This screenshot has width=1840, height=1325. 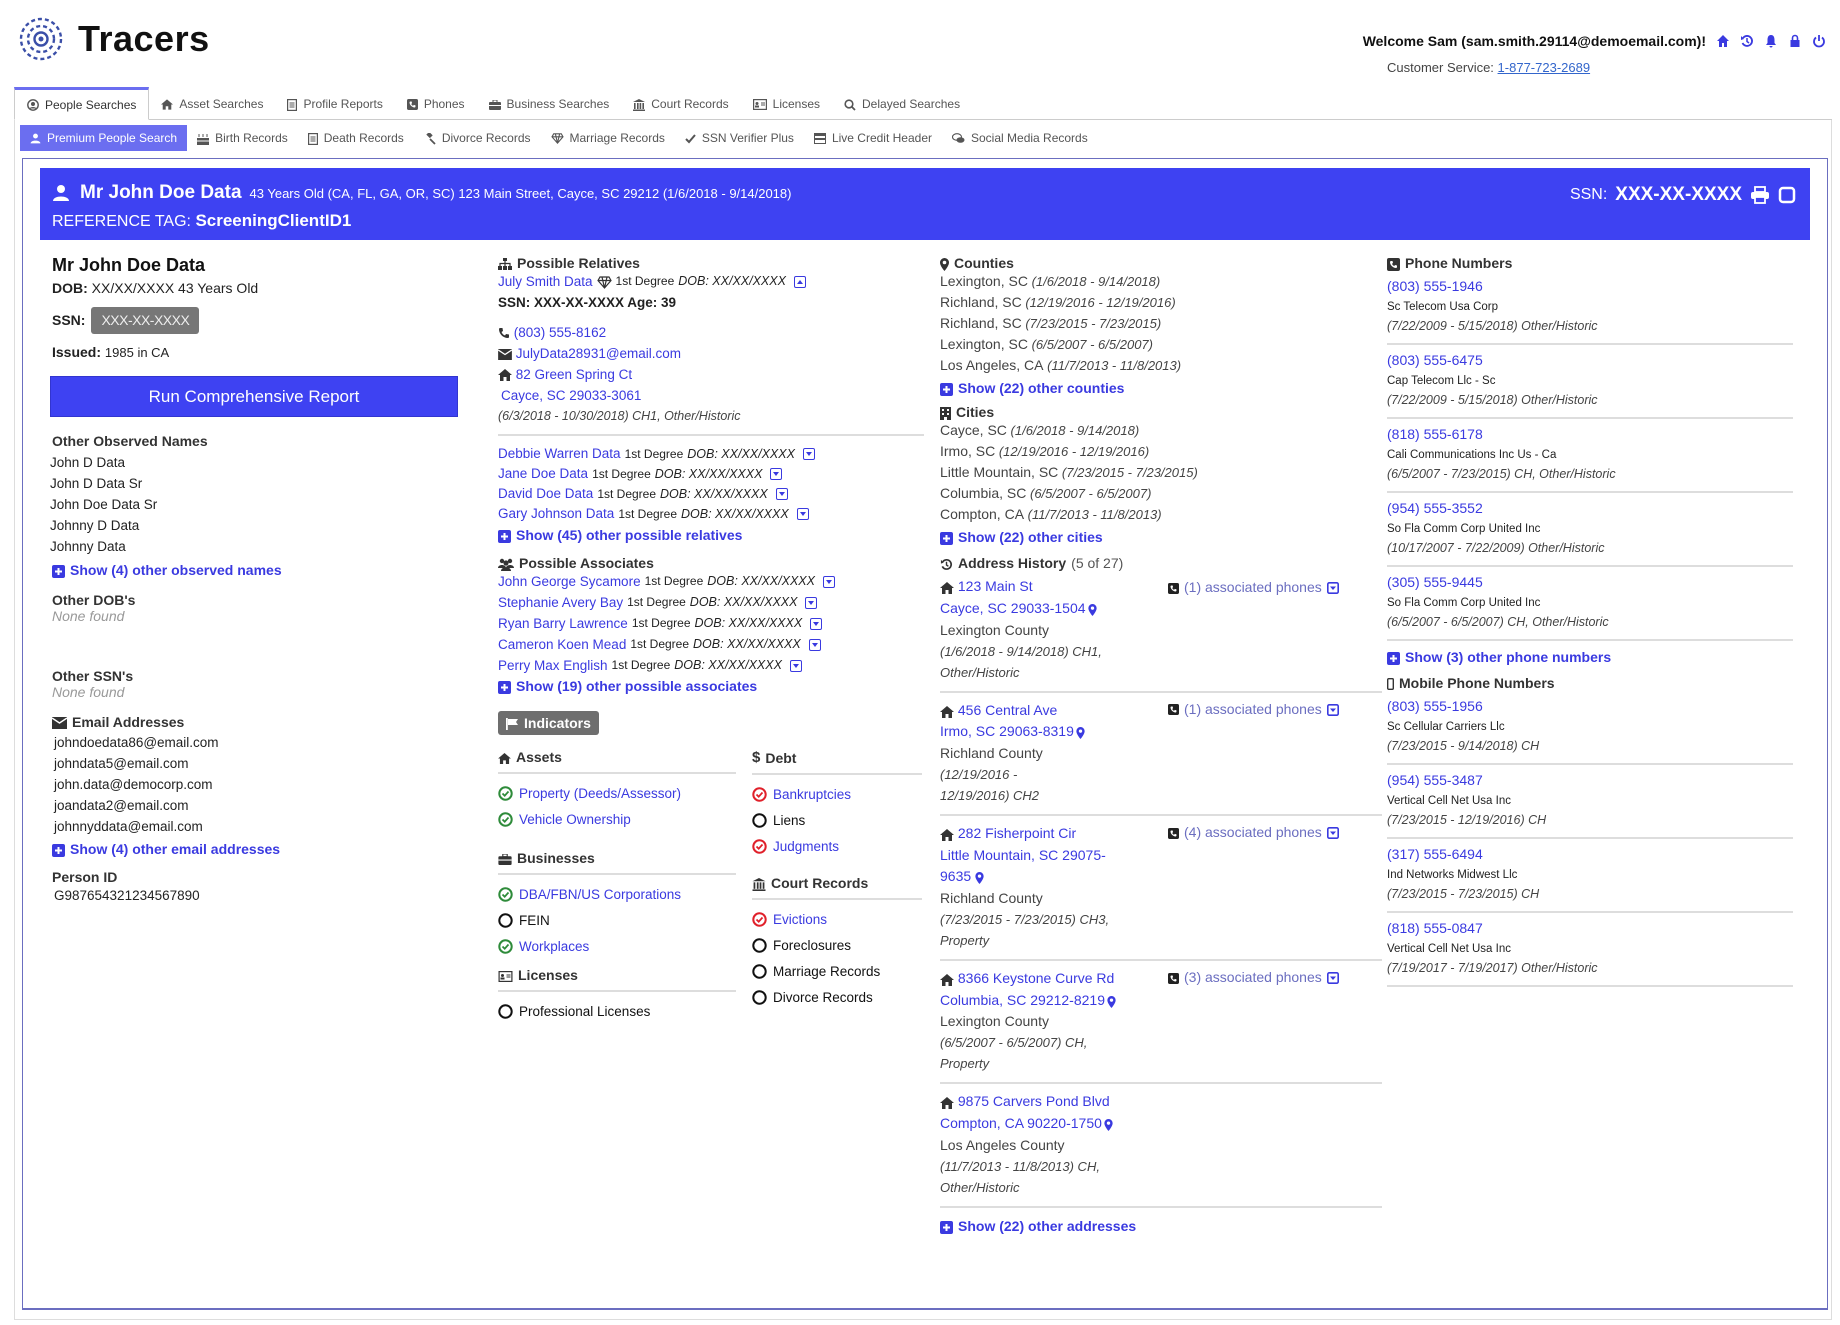 I want to click on bell-icon, so click(x=1771, y=41).